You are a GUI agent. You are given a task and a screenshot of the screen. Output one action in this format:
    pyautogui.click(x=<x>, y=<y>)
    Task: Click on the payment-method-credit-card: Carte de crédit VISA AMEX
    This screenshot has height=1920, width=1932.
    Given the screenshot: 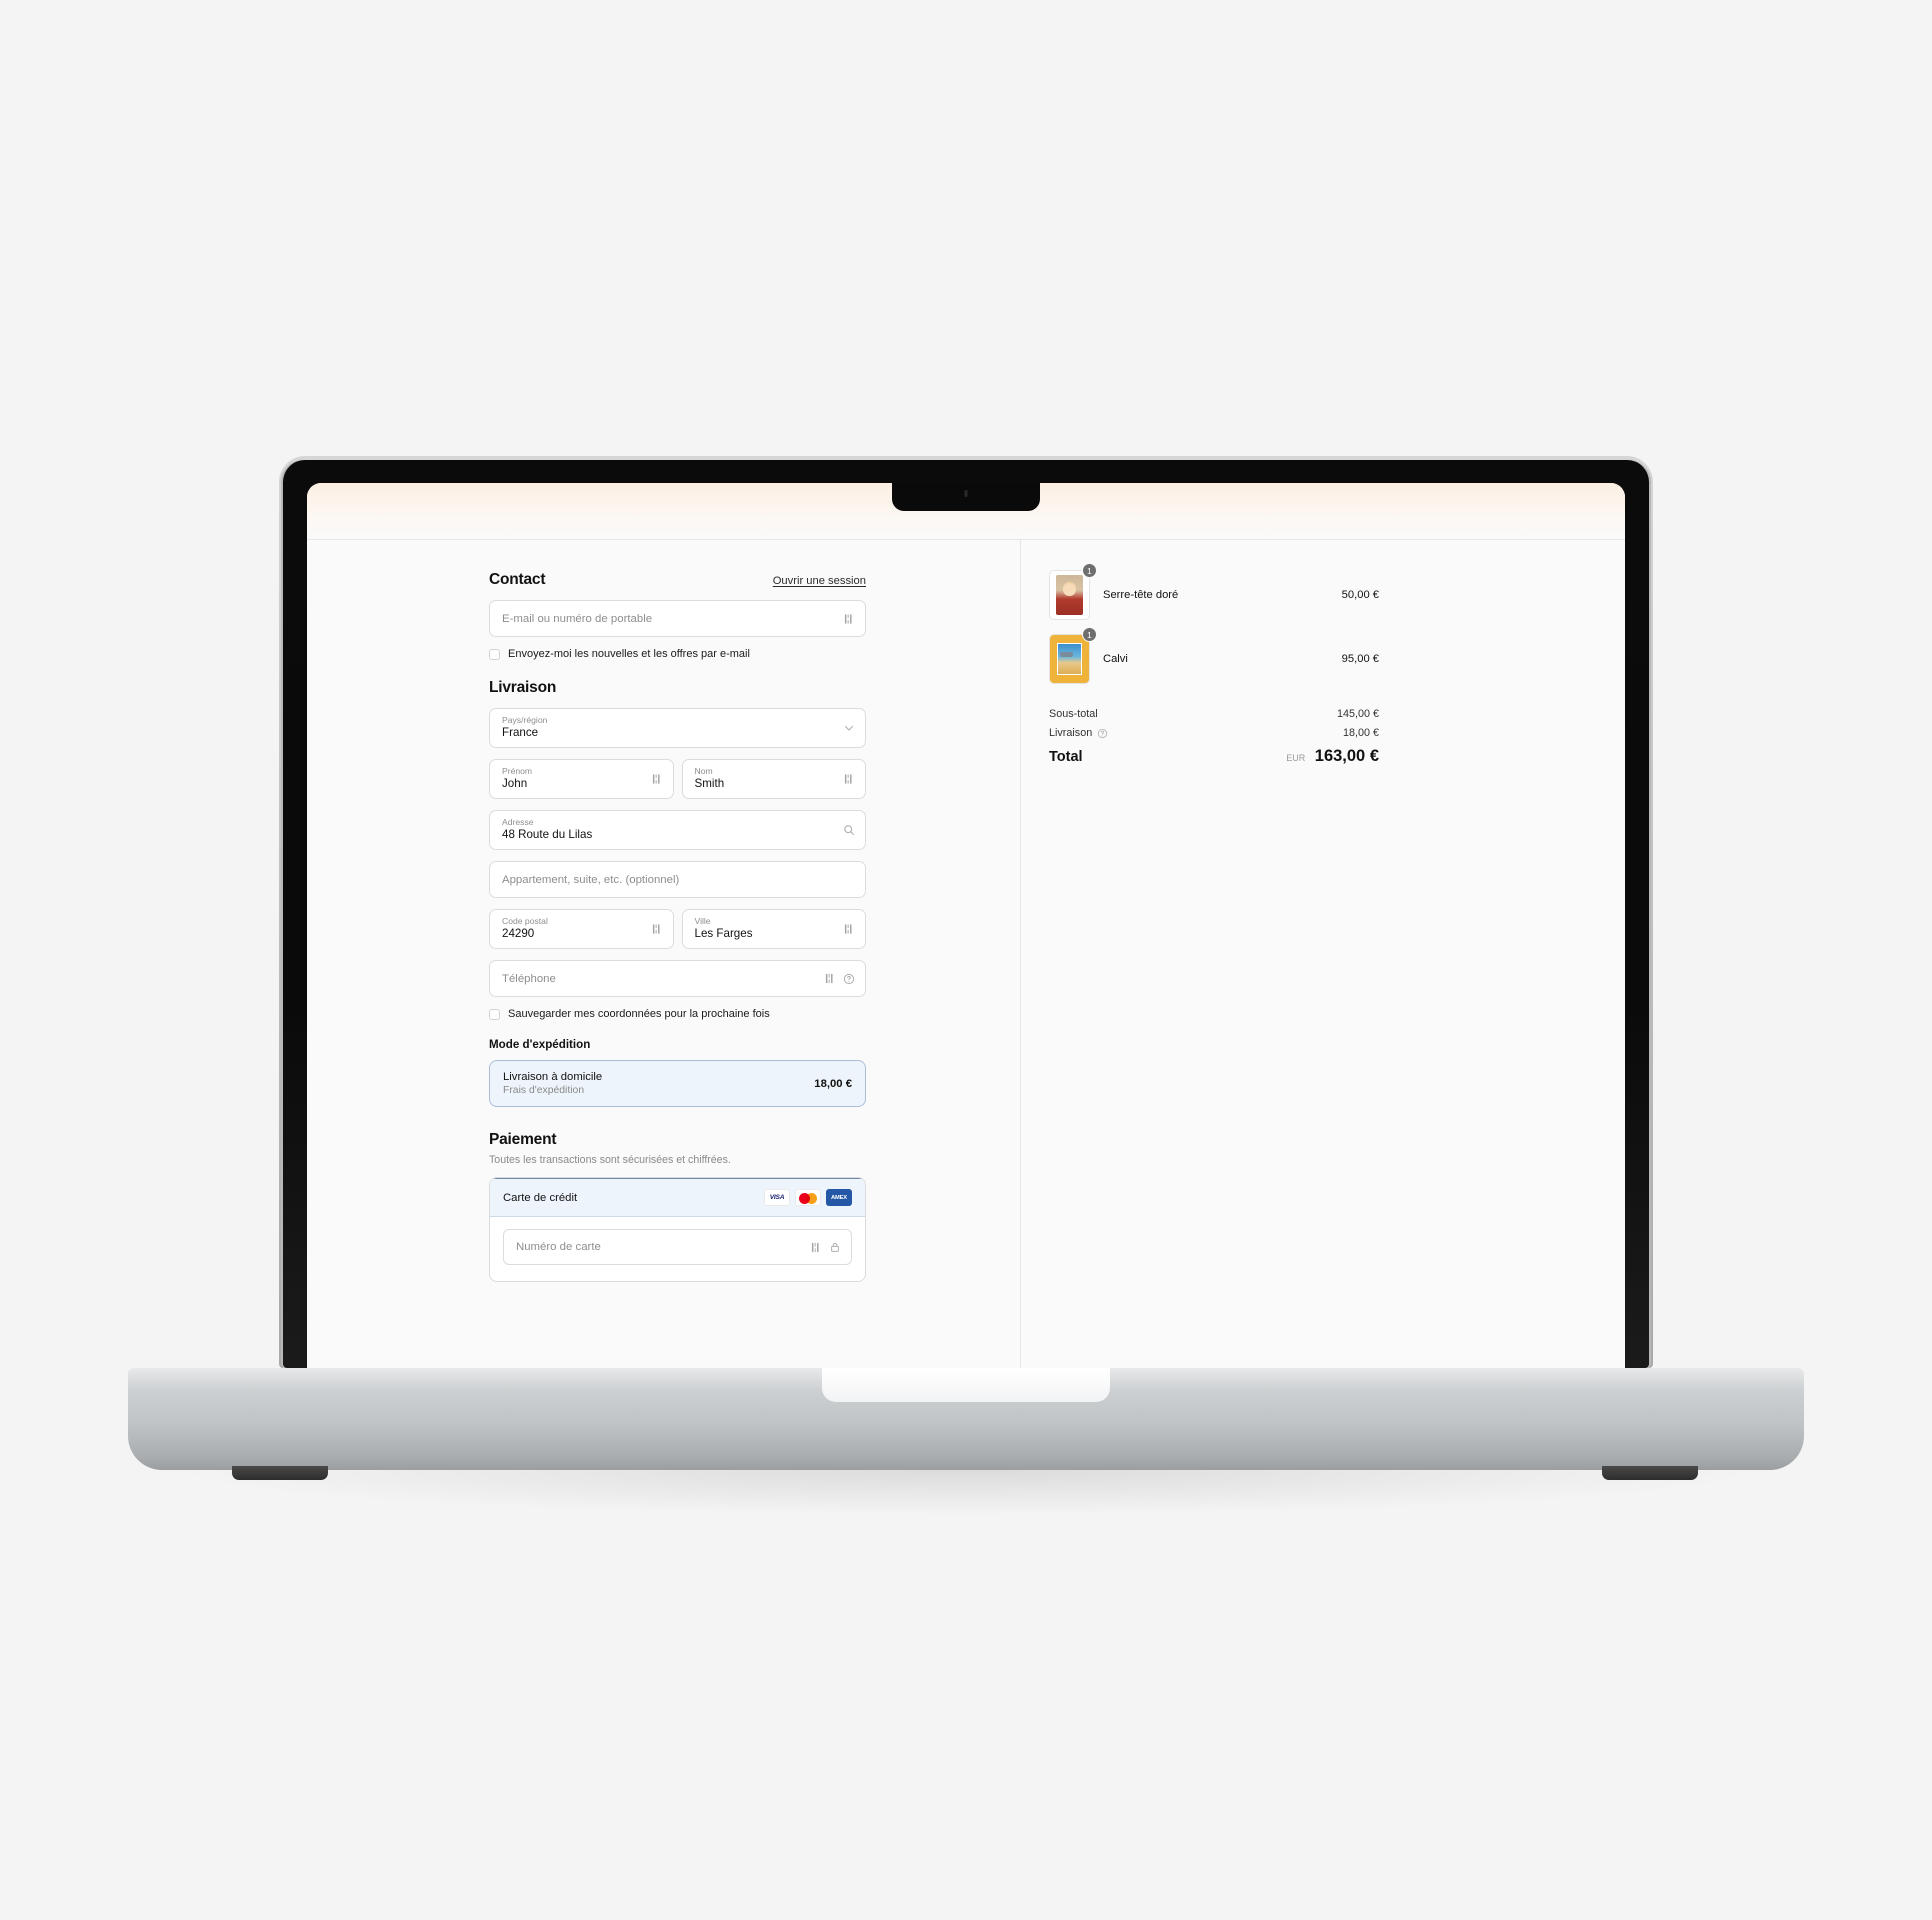 What is the action you would take?
    pyautogui.click(x=677, y=1197)
    